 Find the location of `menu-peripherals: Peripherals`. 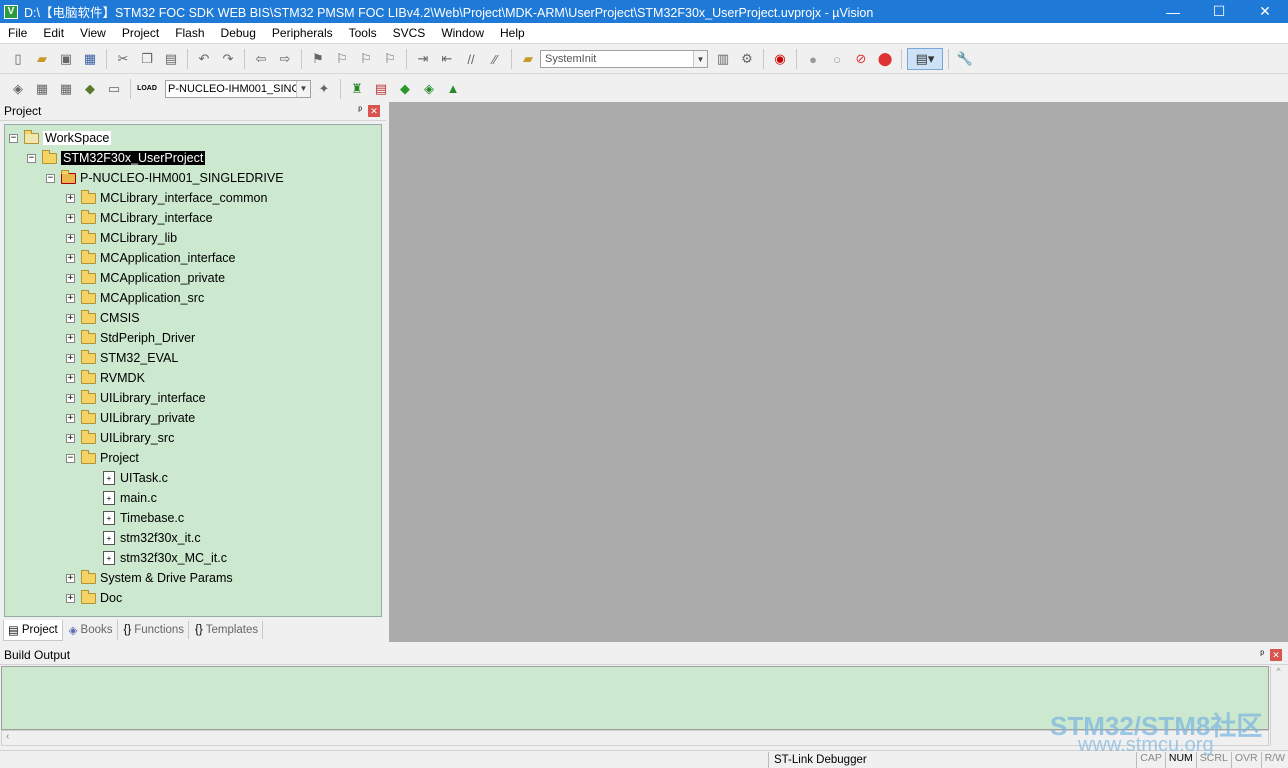

menu-peripherals: Peripherals is located at coordinates (302, 33).